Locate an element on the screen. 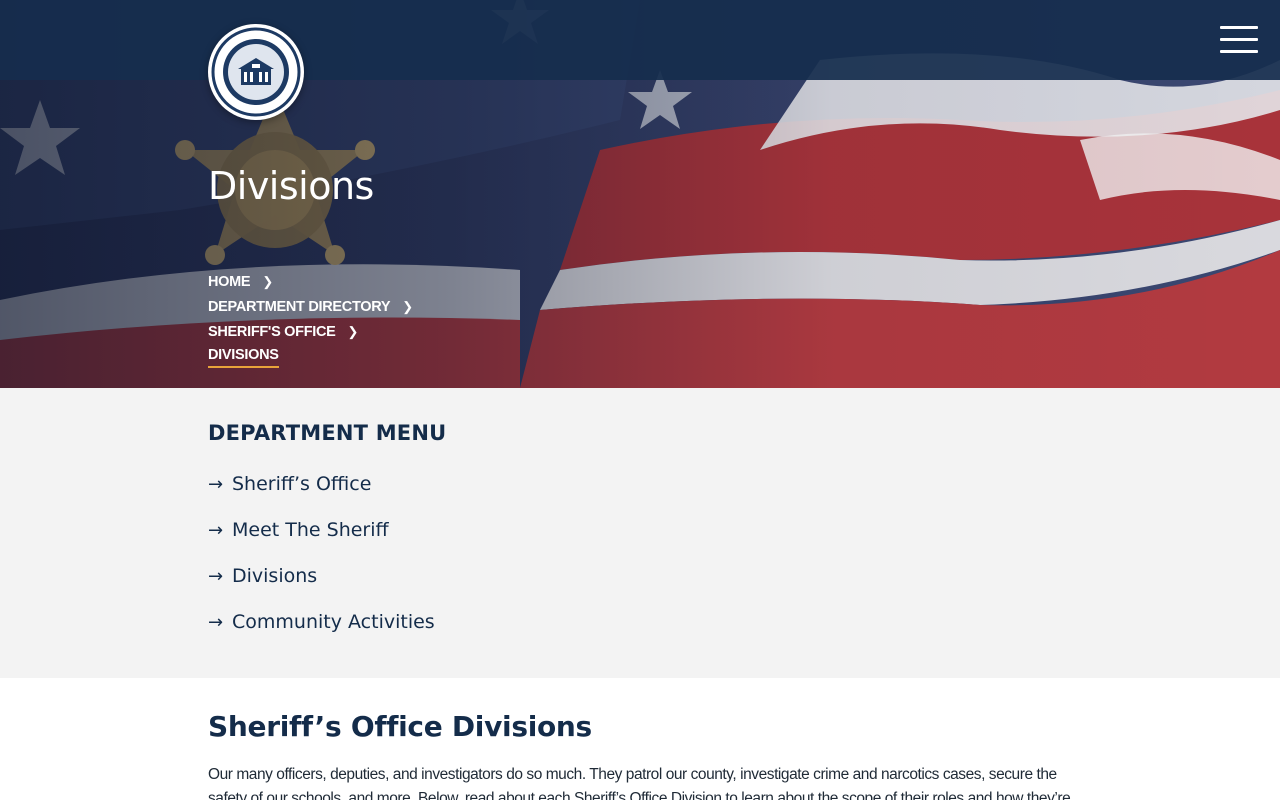  dept-menu-item-community-activities: → Community Activities is located at coordinates (321, 622).